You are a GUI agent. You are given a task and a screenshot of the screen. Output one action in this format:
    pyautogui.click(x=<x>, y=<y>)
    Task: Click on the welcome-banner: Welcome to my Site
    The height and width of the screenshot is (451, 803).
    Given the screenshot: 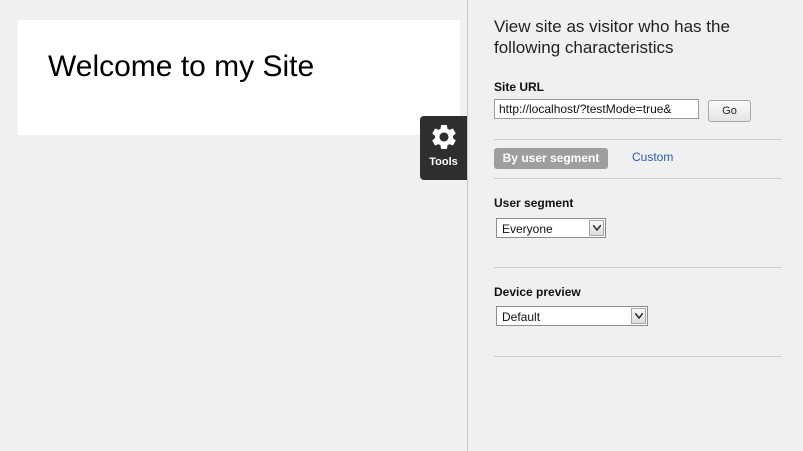 What is the action you would take?
    pyautogui.click(x=239, y=77)
    